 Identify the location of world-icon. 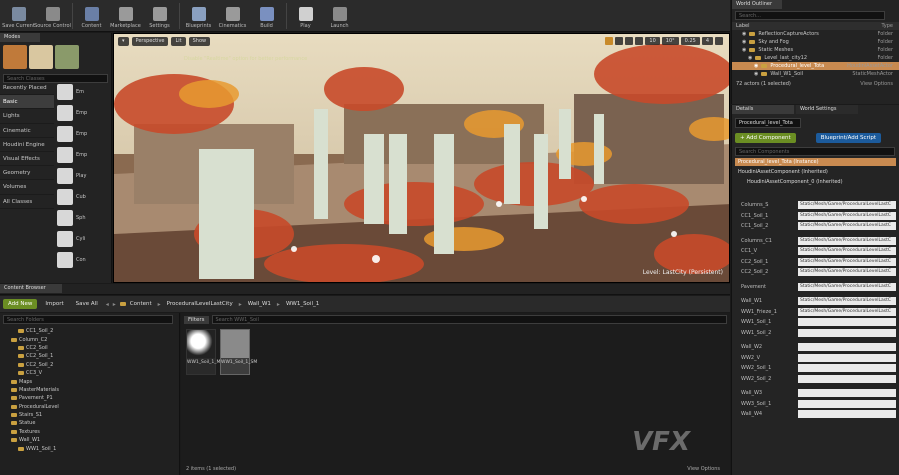
(639, 41).